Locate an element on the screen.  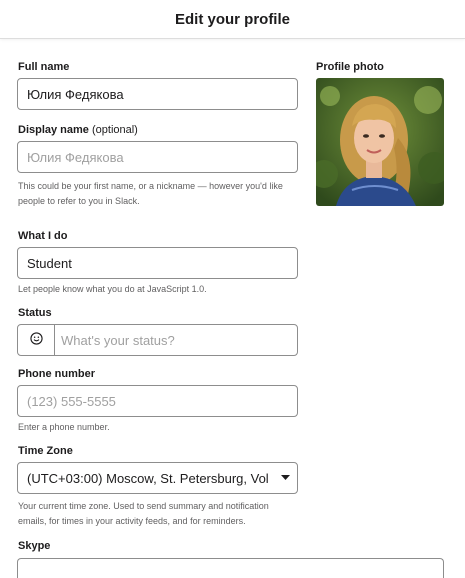
phone-hint: Enter a phone number. is located at coordinates (64, 427).